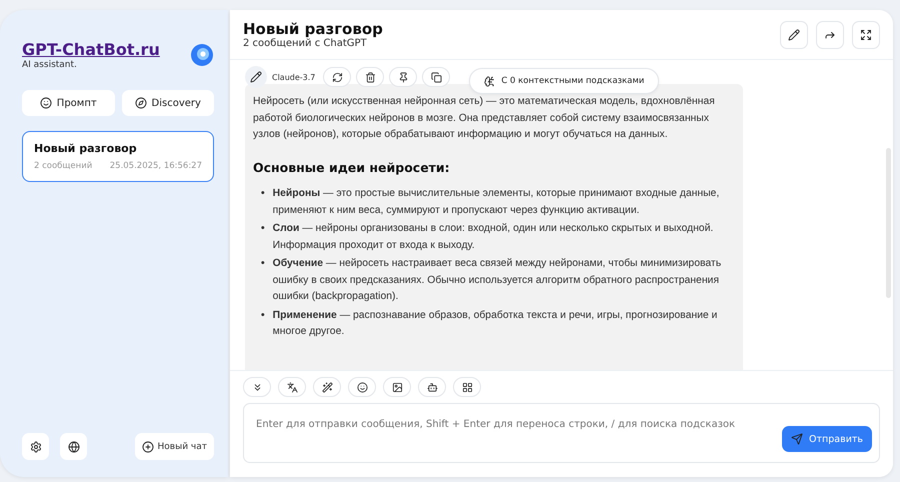  Describe the element at coordinates (352, 168) in the screenshot. I see `message-heading: Основные идеи нейросети:` at that location.